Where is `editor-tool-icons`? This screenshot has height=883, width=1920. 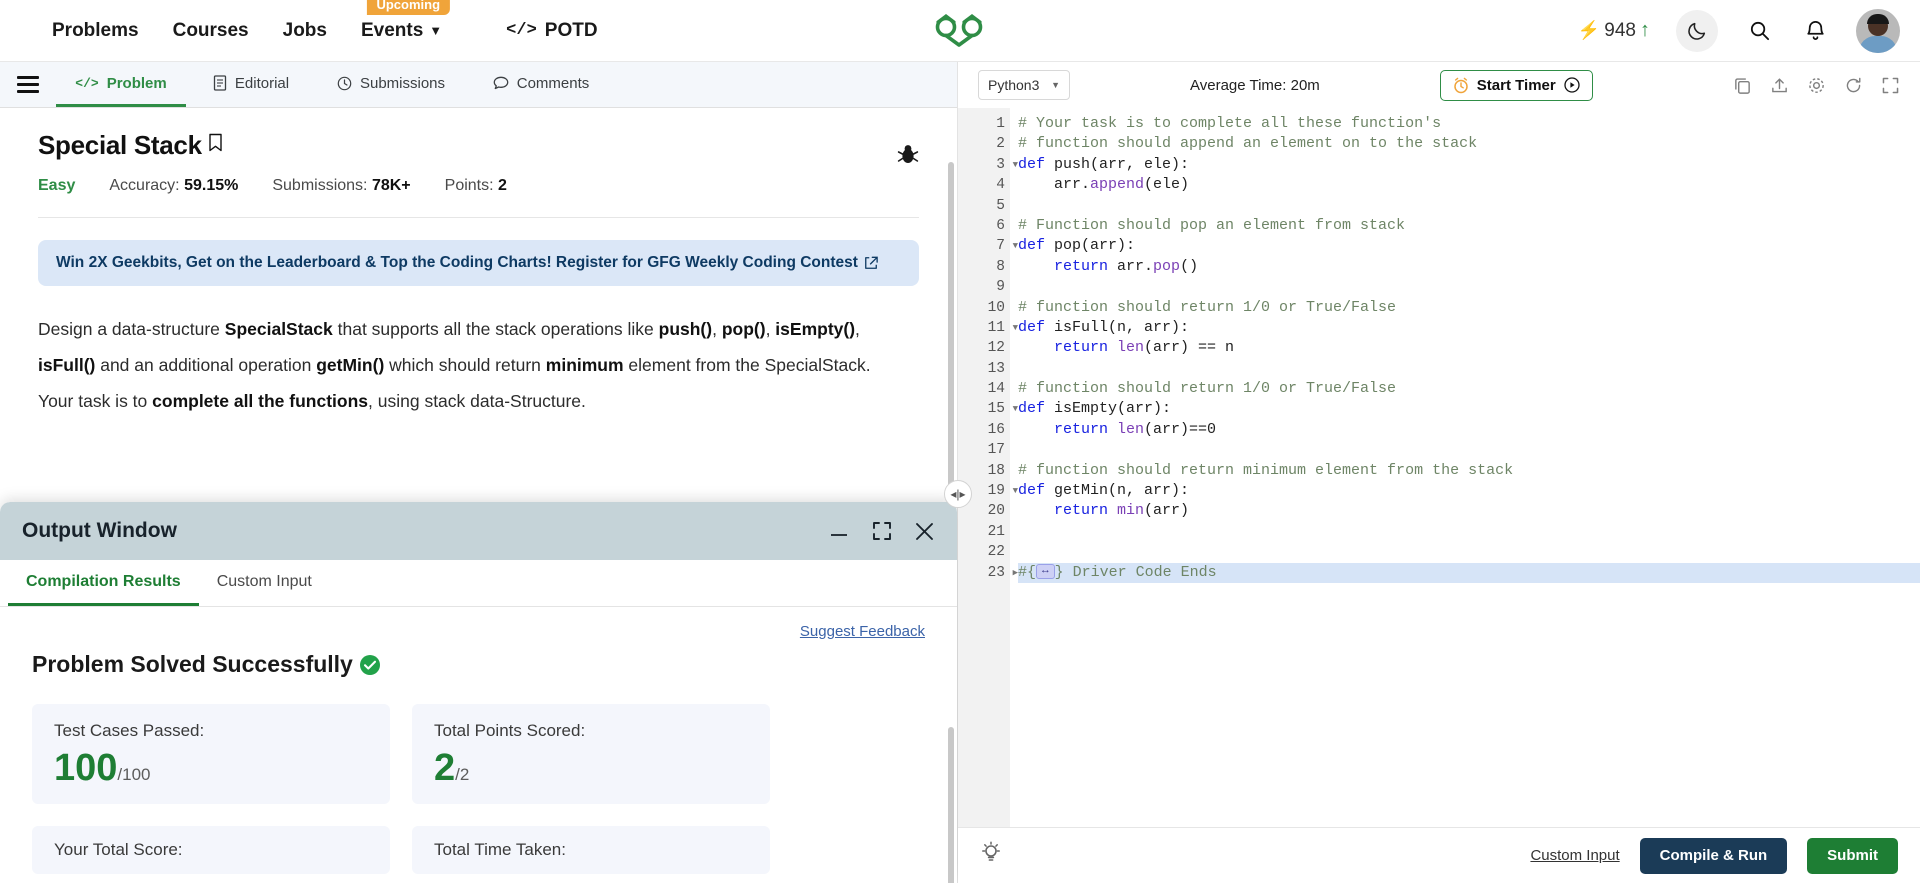
editor-tool-icons is located at coordinates (1816, 85).